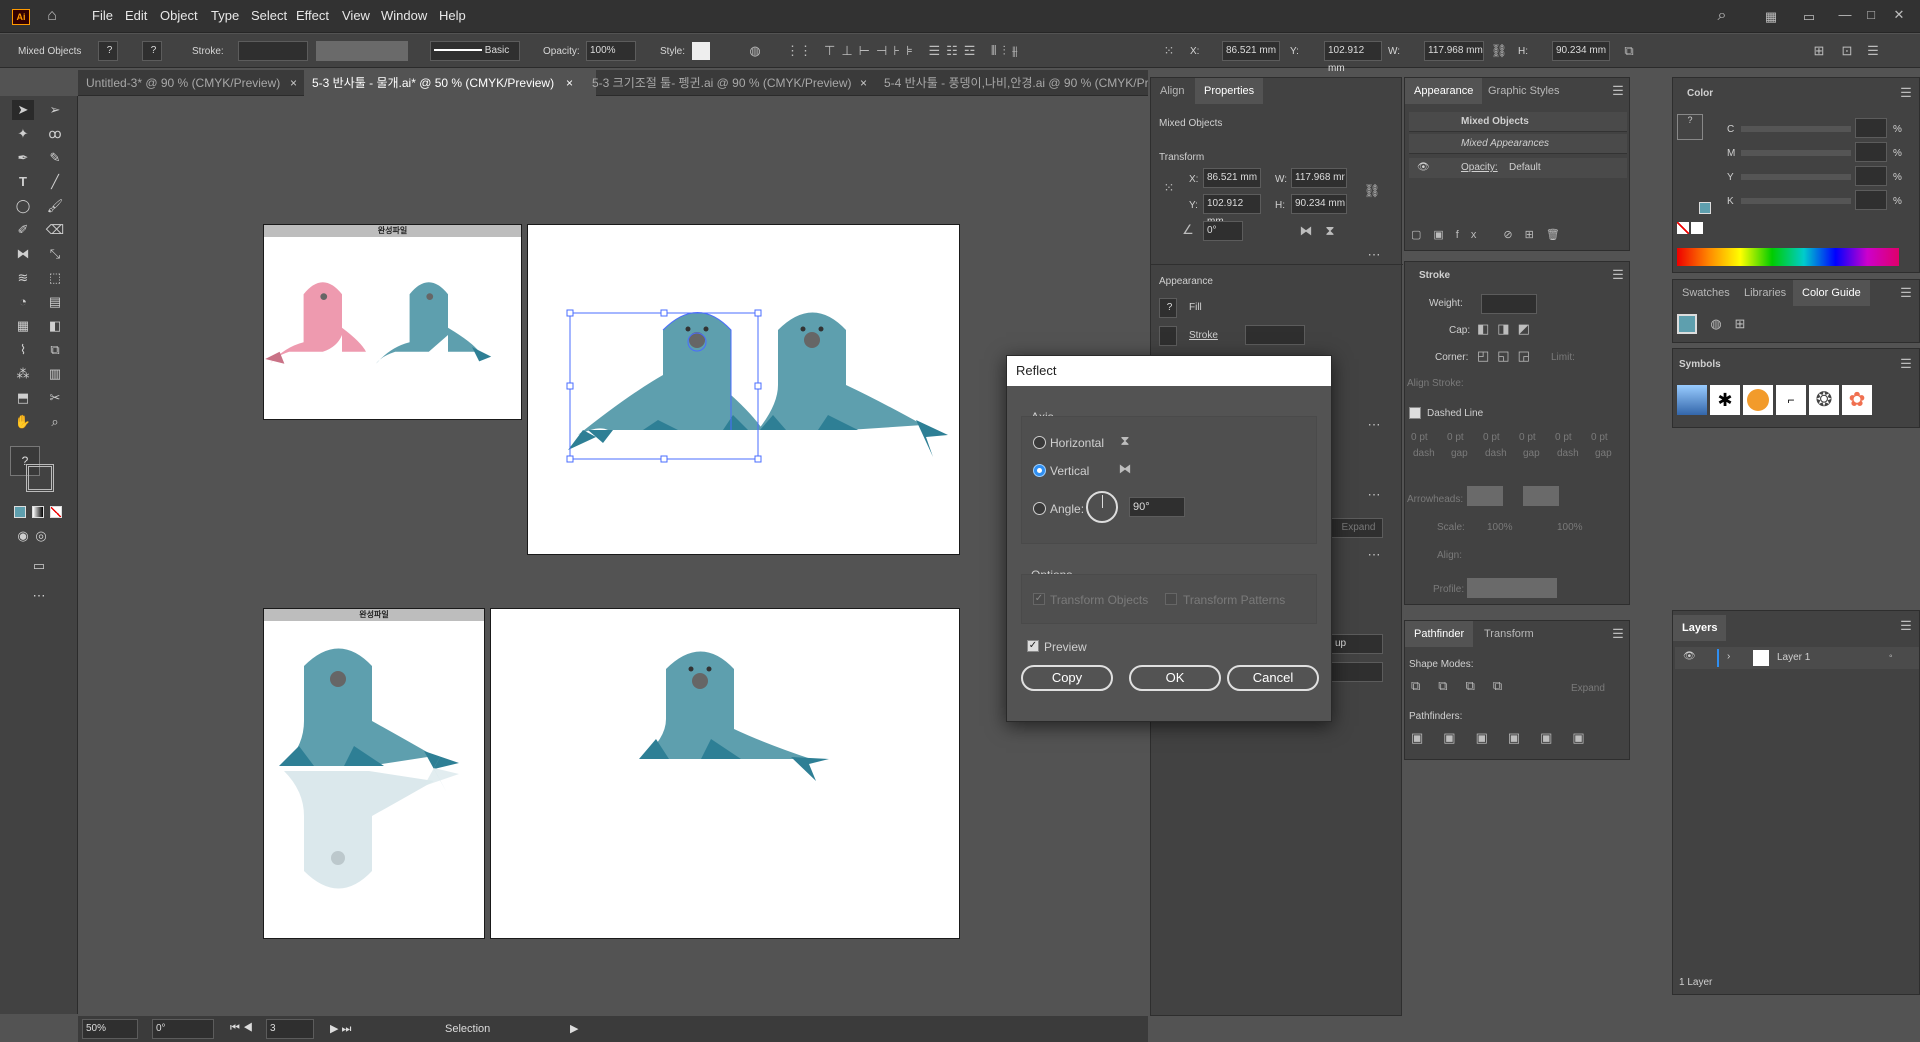 The height and width of the screenshot is (1042, 1920). Describe the element at coordinates (1229, 91) in the screenshot. I see `tab-properties: Properties` at that location.